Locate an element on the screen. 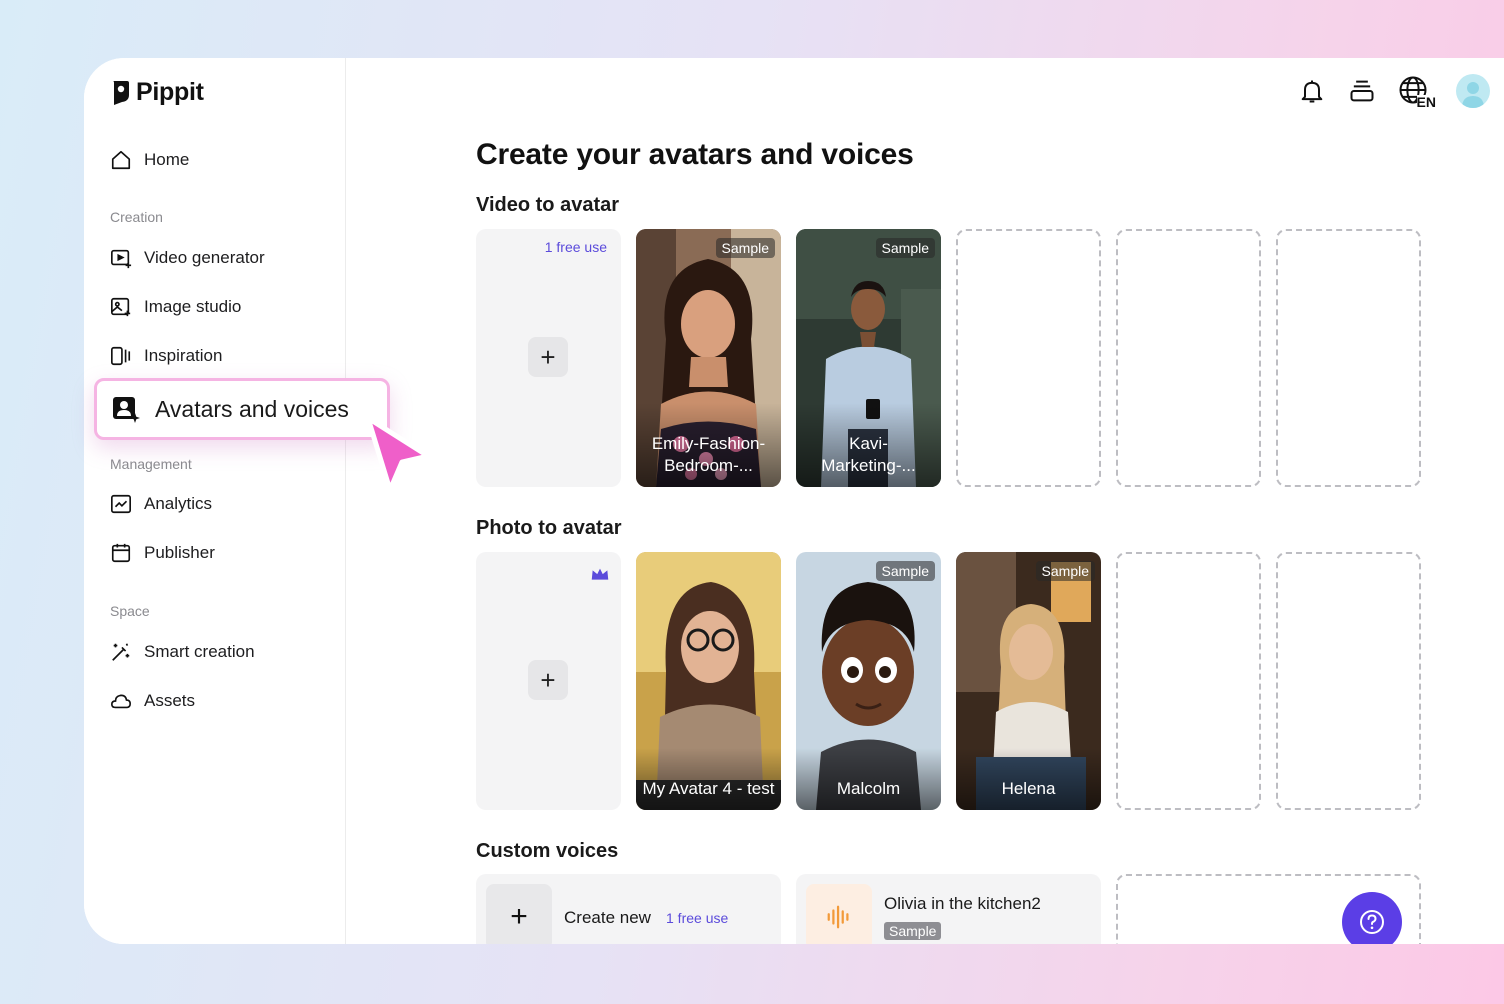  sidebar-item-label: Home is located at coordinates (167, 159).